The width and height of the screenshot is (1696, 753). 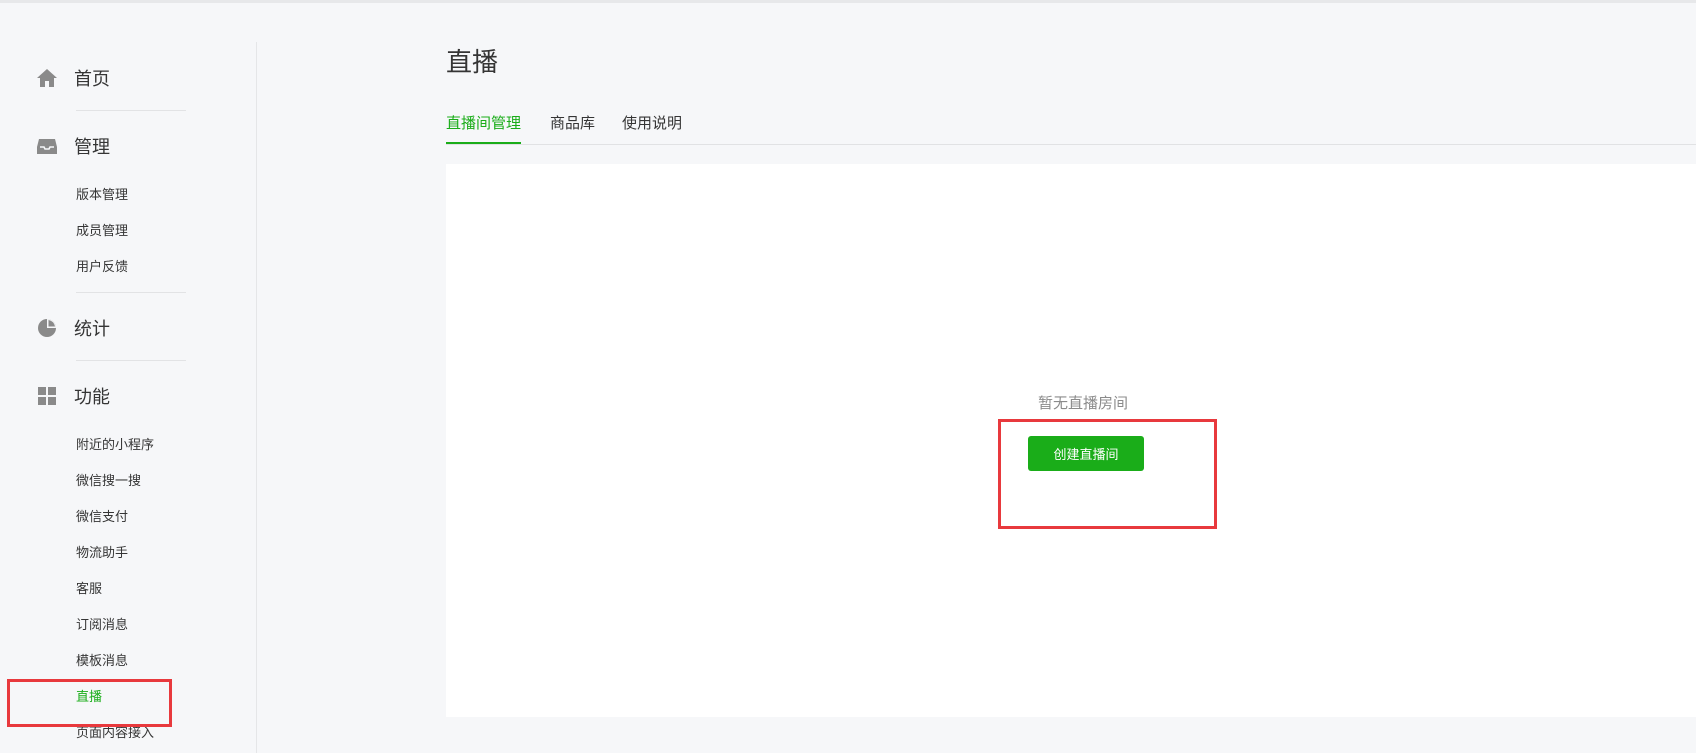 I want to click on sidebar-item-member-management: 成员管理, so click(x=102, y=232).